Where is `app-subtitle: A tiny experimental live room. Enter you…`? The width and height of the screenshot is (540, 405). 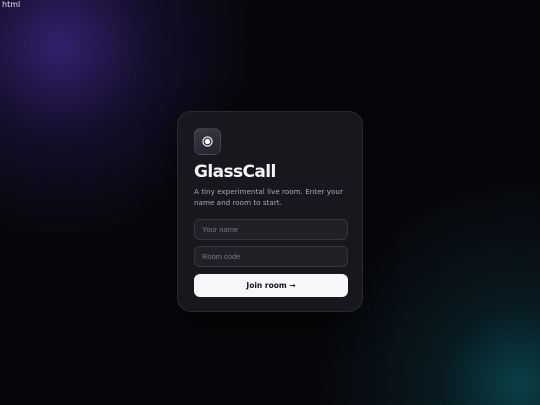
app-subtitle: A tiny experimental live room. Enter you… is located at coordinates (268, 197).